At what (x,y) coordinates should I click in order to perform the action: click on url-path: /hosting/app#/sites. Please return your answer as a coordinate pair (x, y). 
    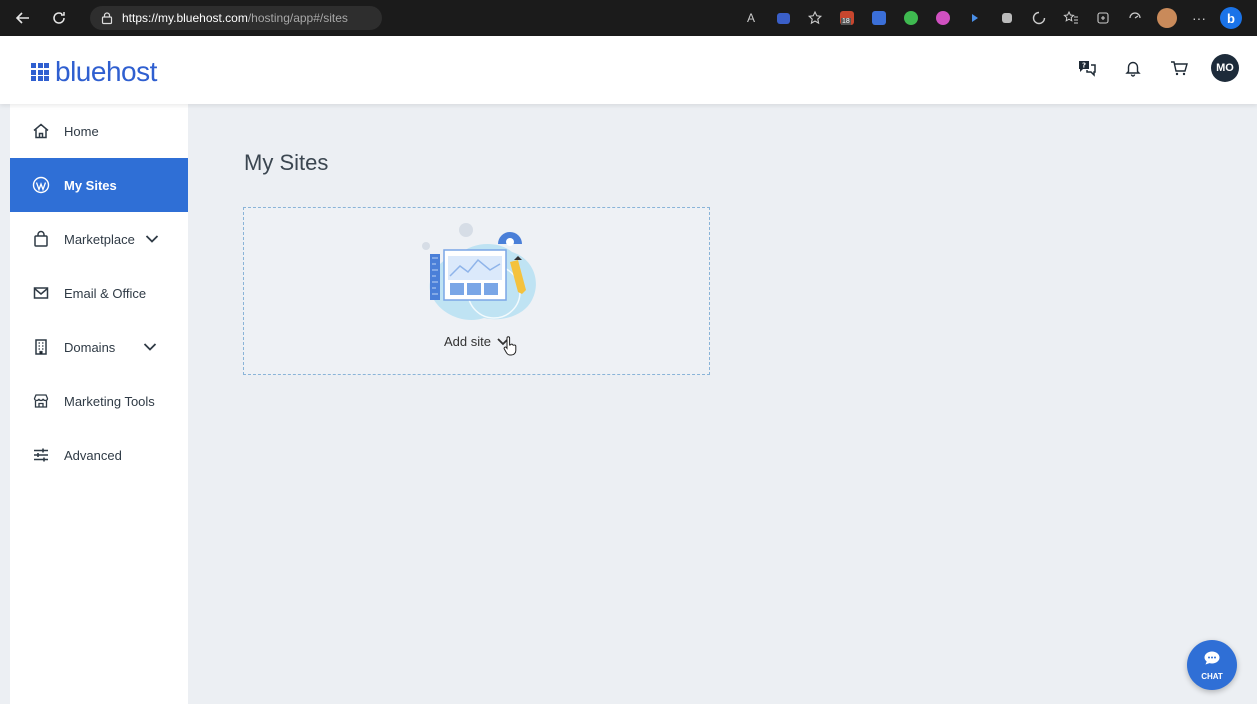
    Looking at the image, I should click on (297, 18).